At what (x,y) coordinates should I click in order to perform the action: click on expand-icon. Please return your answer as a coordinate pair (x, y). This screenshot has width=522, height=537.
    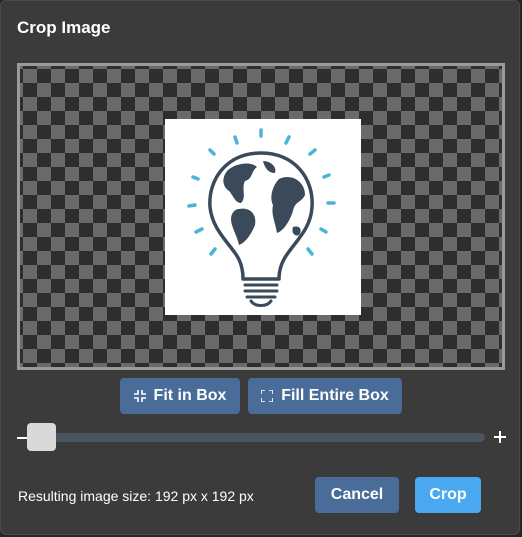
    Looking at the image, I should click on (267, 396).